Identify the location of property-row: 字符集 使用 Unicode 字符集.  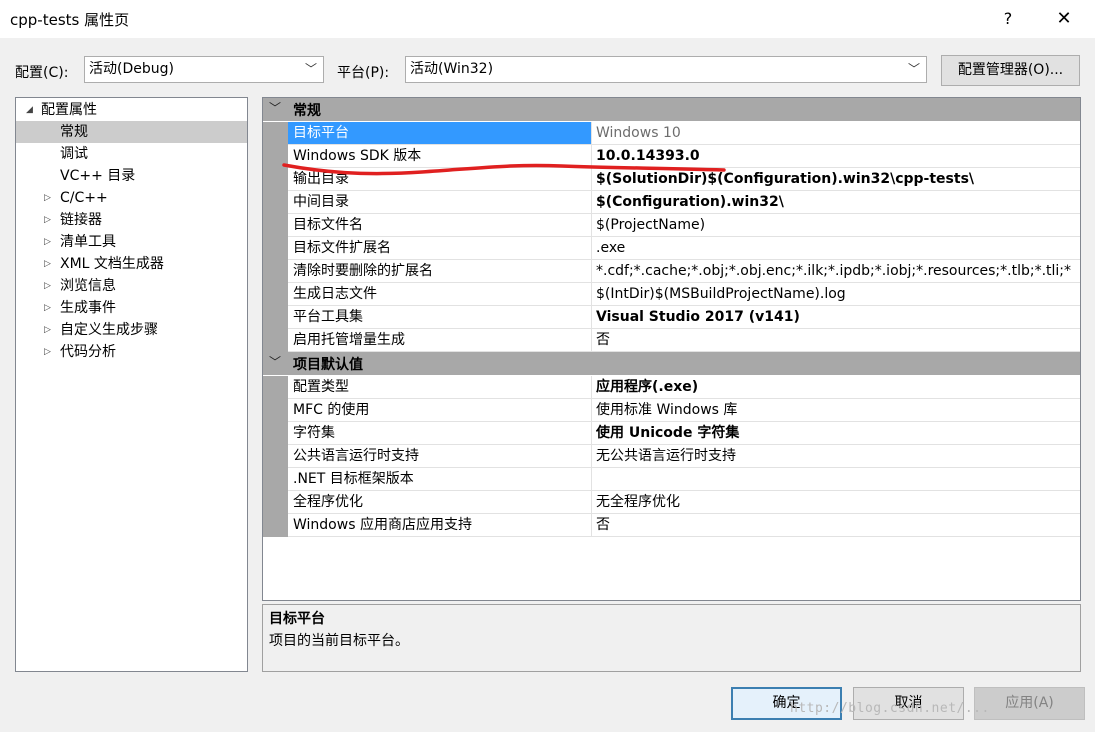
(671, 433).